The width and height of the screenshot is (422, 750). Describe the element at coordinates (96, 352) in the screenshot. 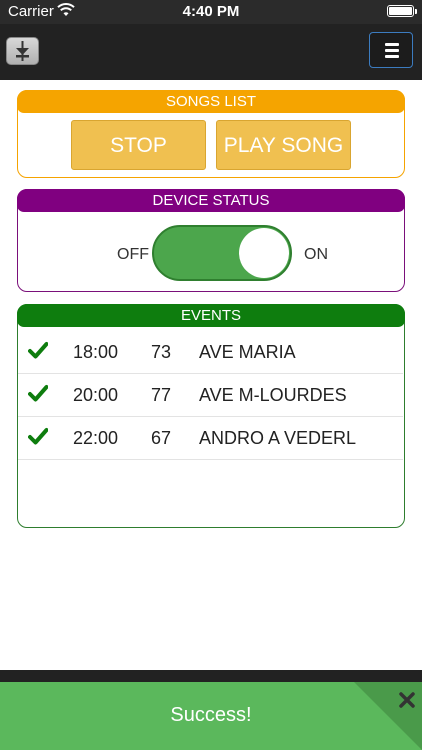

I see `event-time: 18:00` at that location.